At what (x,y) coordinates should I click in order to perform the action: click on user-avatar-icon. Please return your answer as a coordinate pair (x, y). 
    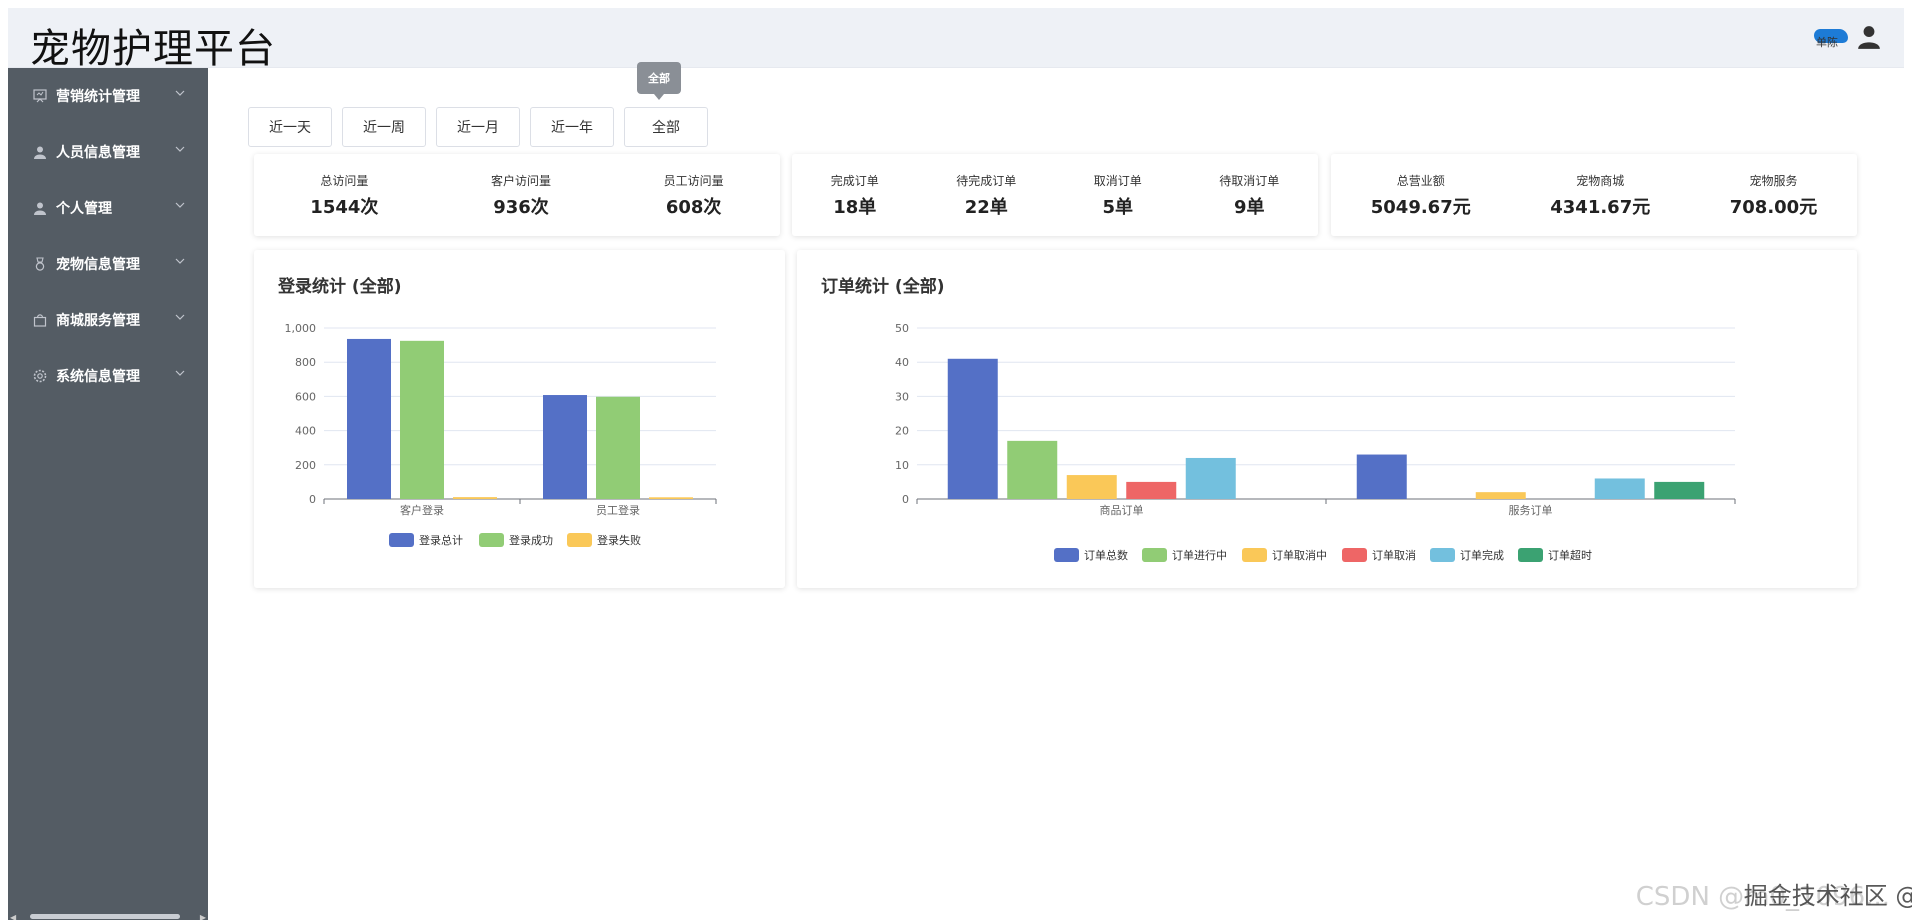
    Looking at the image, I should click on (1869, 37).